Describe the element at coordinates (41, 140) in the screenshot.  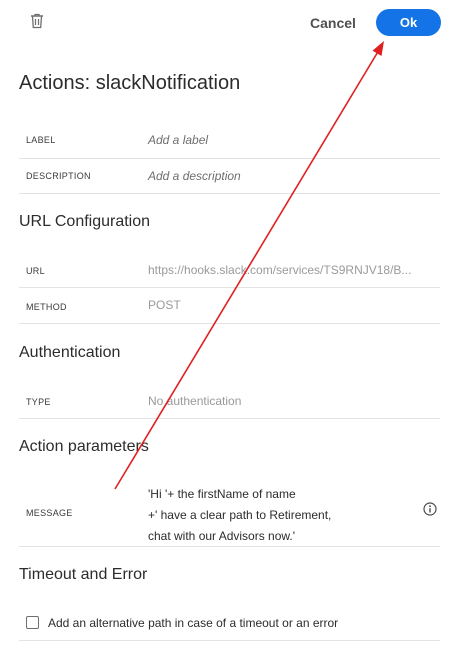
I see `label-field-label: LABEL` at that location.